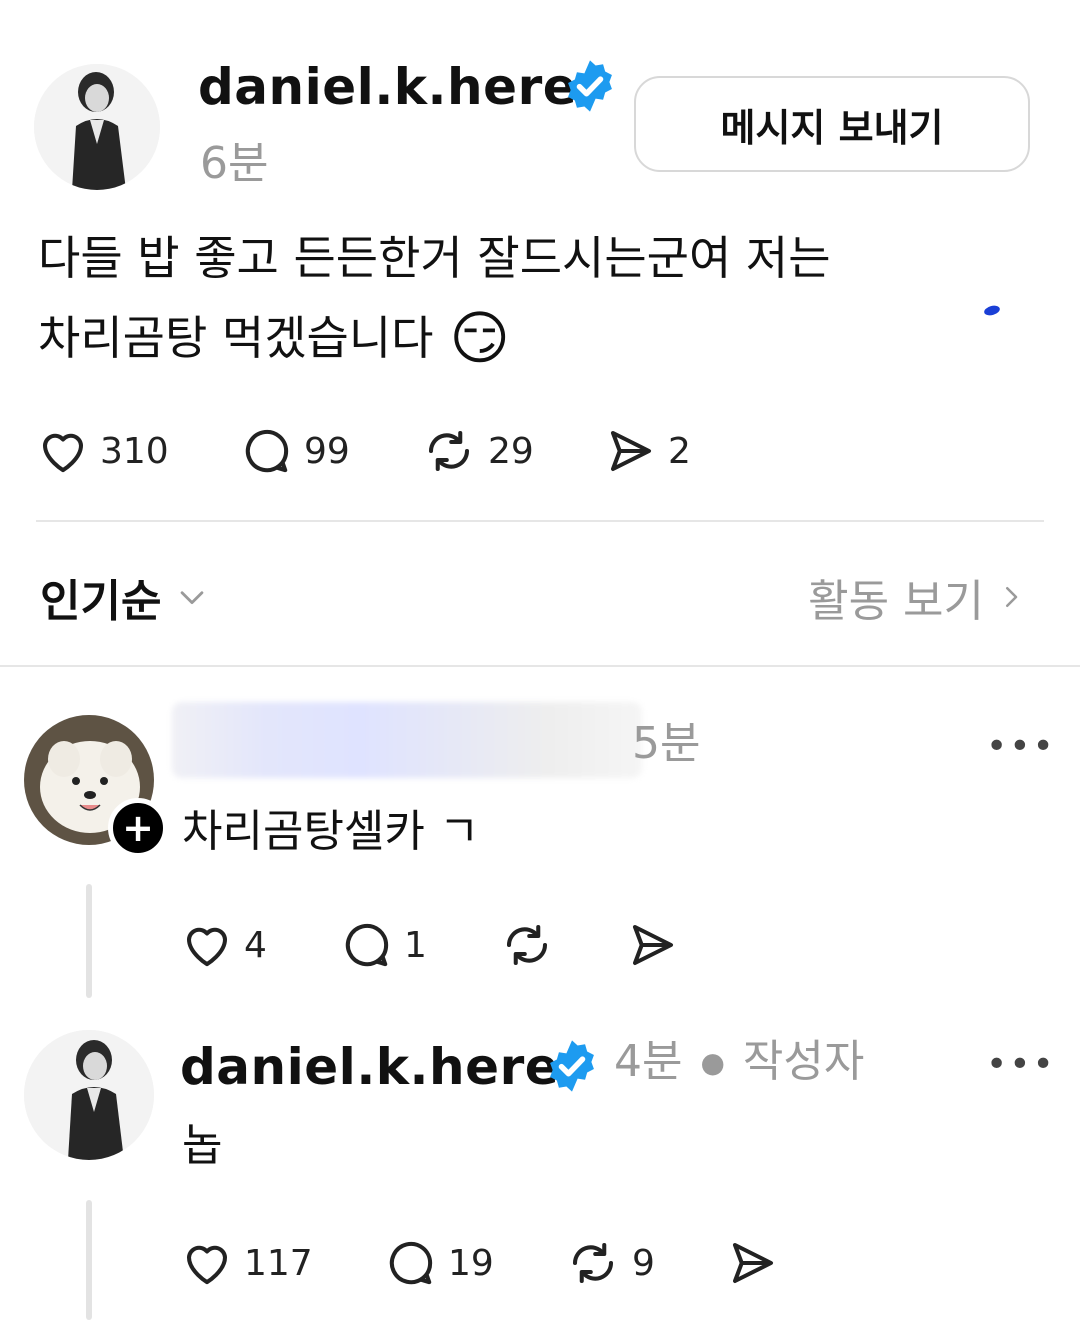 The height and width of the screenshot is (1336, 1080). Describe the element at coordinates (666, 743) in the screenshot. I see `reply-time: 5분` at that location.